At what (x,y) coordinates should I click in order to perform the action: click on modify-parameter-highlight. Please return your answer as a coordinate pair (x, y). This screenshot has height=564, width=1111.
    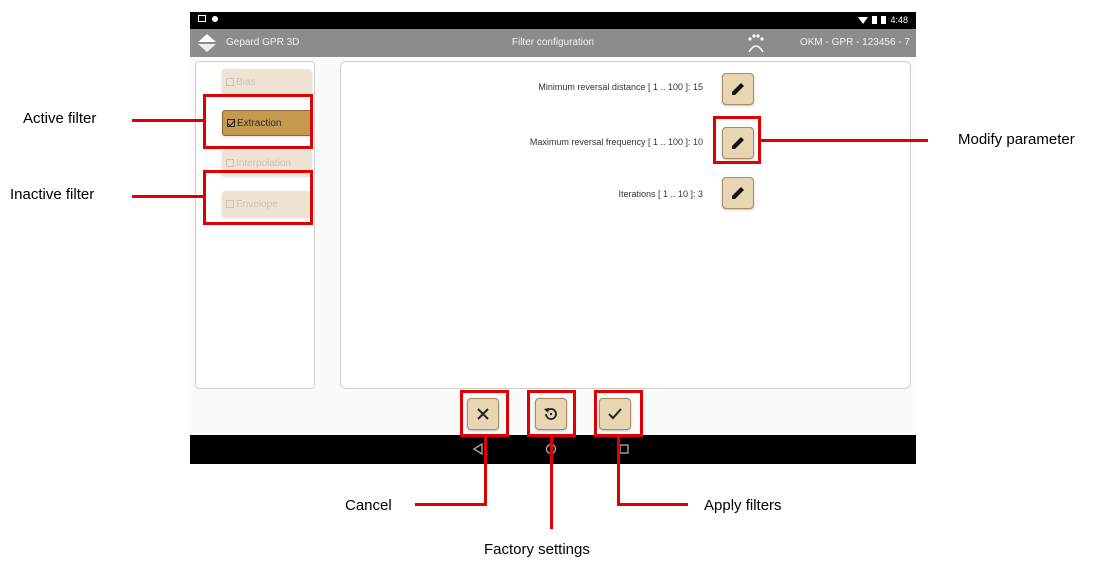
    Looking at the image, I should click on (737, 140).